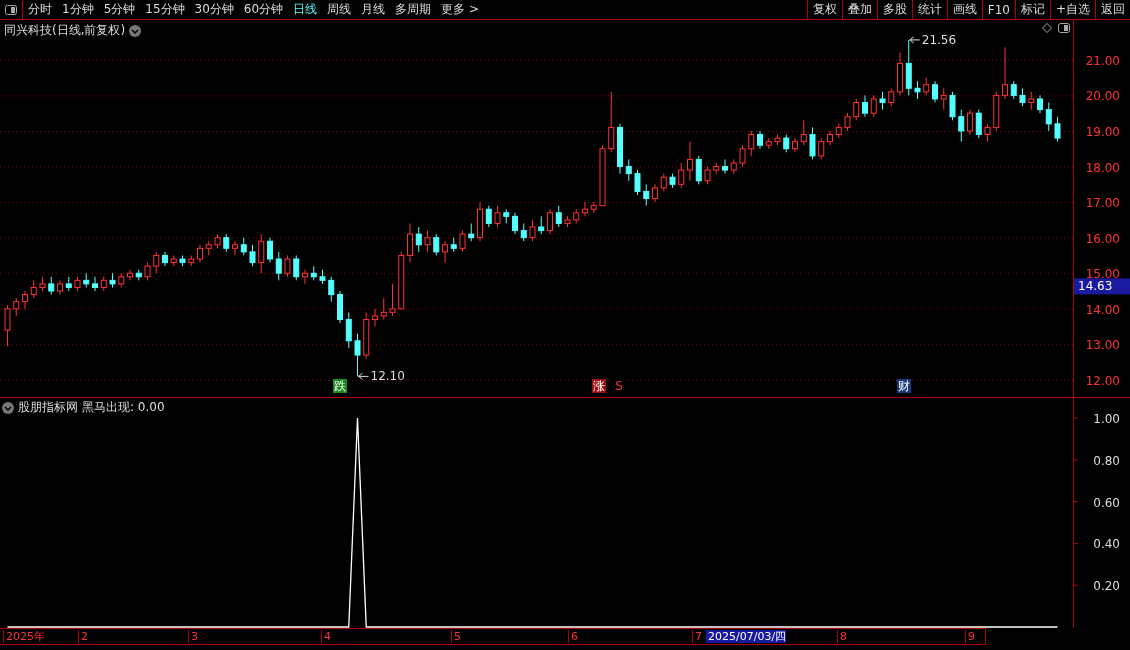 The image size is (1130, 650). What do you see at coordinates (746, 636) in the screenshot?
I see `cursor-date-label: 2025/07/03/四` at bounding box center [746, 636].